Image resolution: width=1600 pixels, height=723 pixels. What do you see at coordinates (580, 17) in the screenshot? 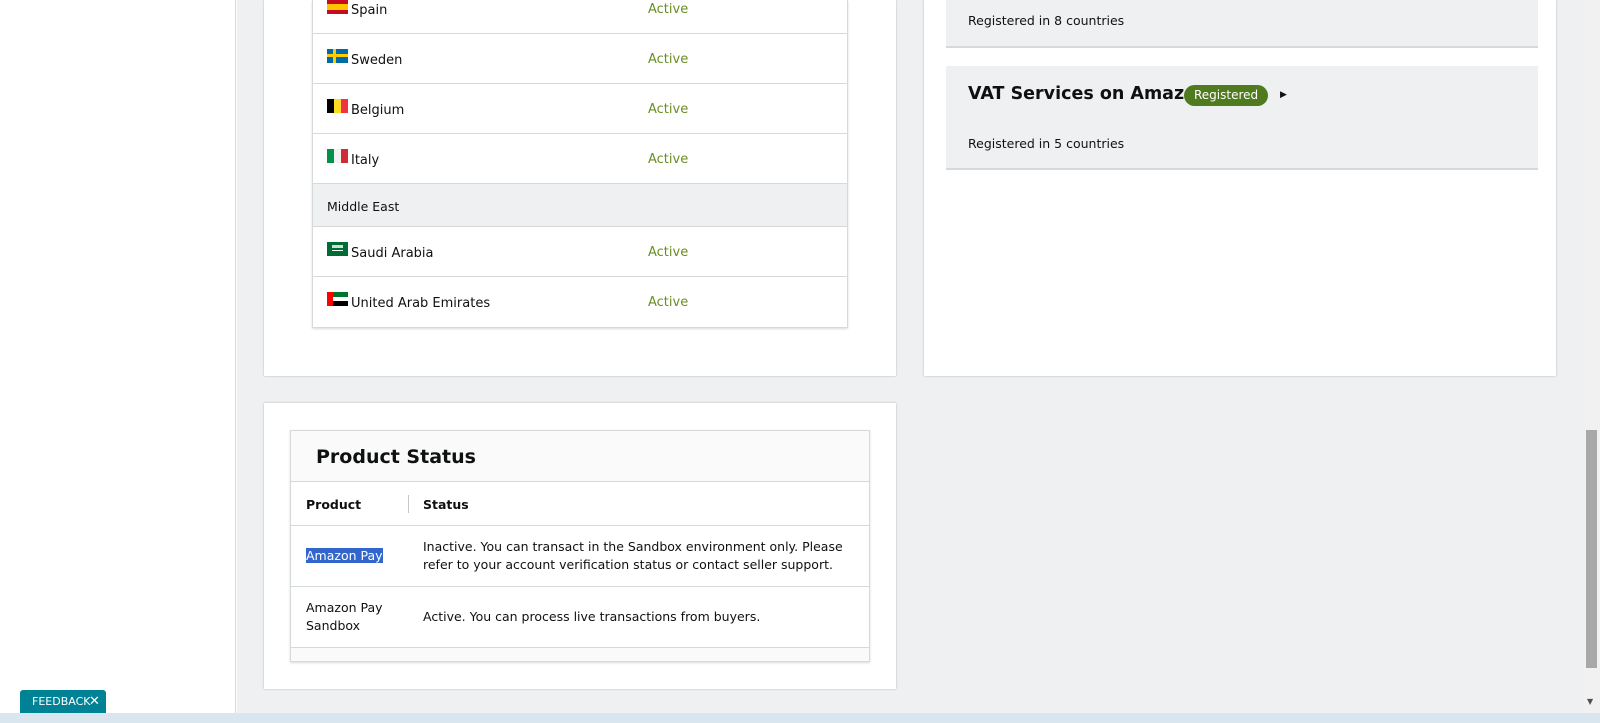
I see `country-row-spain: Spain Active` at bounding box center [580, 17].